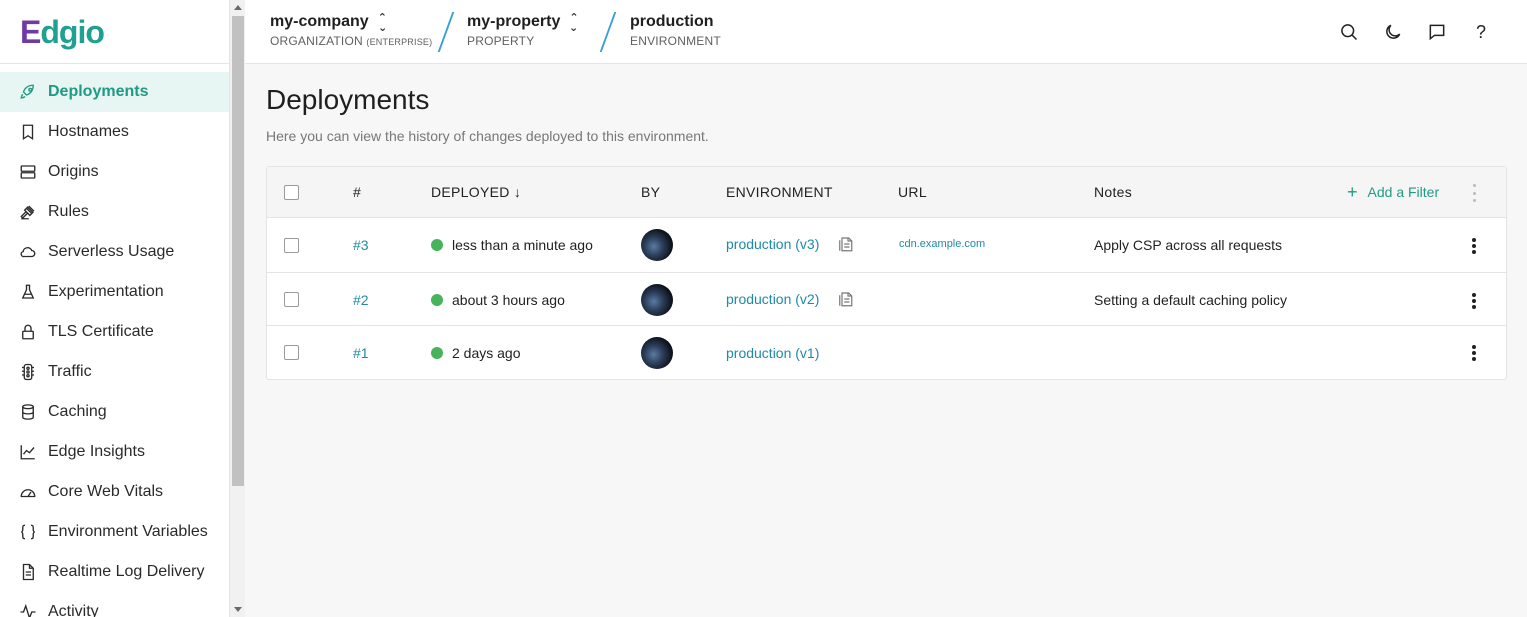 The image size is (1527, 617). I want to click on scroll-thumb, so click(238, 251).